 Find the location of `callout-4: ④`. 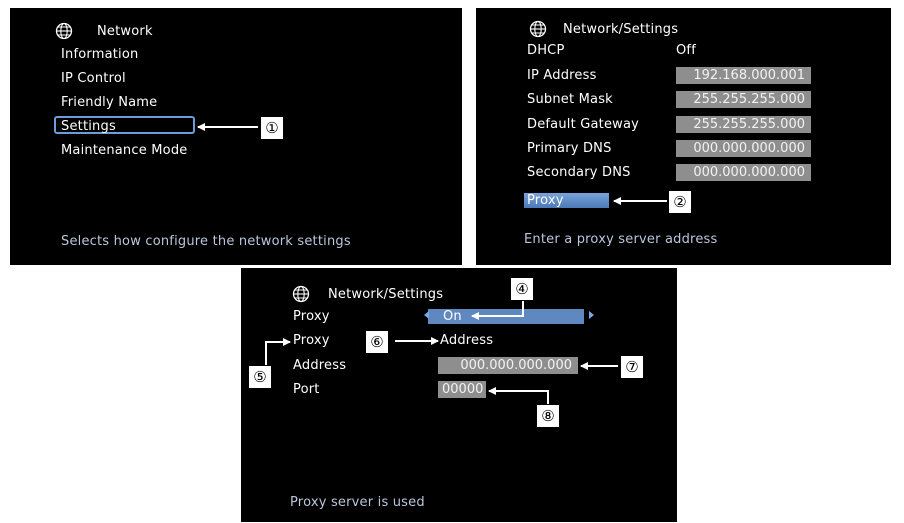

callout-4: ④ is located at coordinates (522, 289).